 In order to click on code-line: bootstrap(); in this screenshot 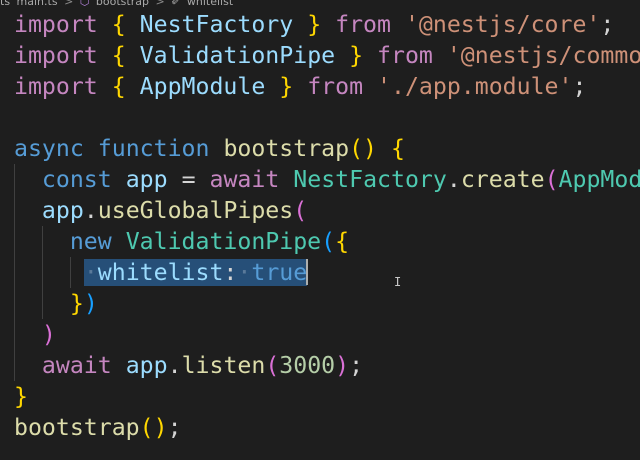, I will do `click(98, 427)`.